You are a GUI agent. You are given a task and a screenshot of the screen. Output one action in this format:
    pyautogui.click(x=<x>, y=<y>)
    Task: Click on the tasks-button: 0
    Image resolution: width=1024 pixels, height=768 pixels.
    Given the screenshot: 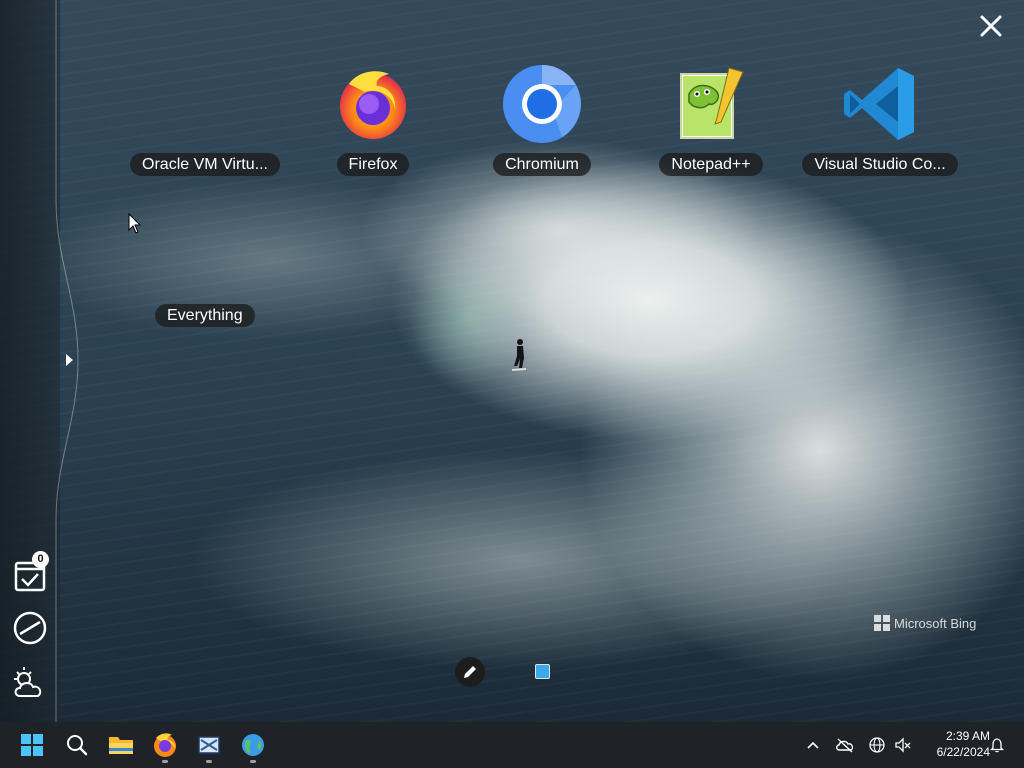 What is the action you would take?
    pyautogui.click(x=30, y=574)
    